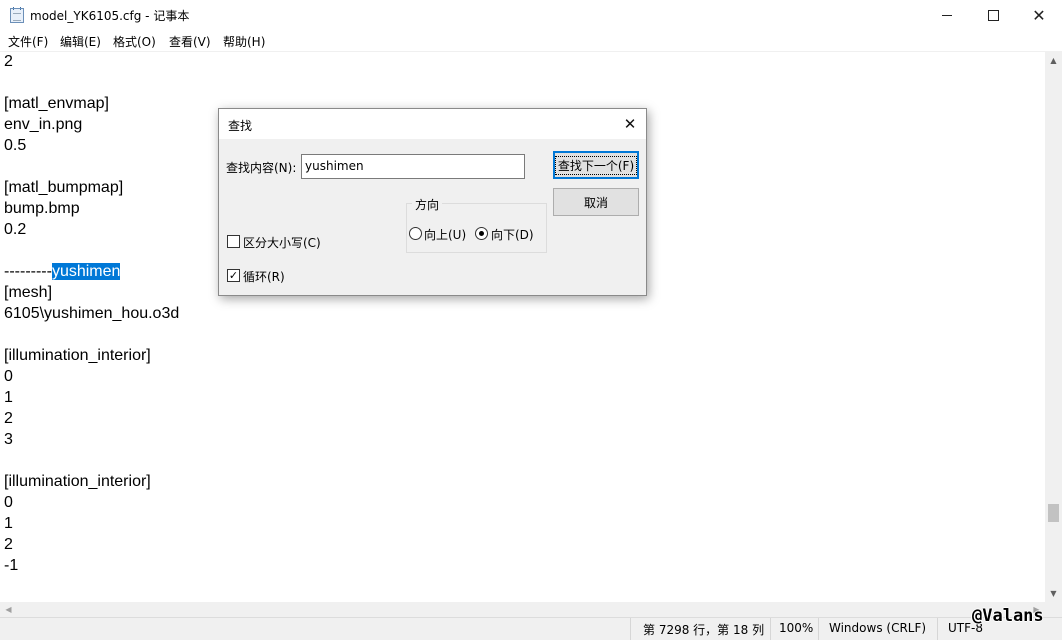 The height and width of the screenshot is (640, 1062). I want to click on maximize-icon, so click(993, 15).